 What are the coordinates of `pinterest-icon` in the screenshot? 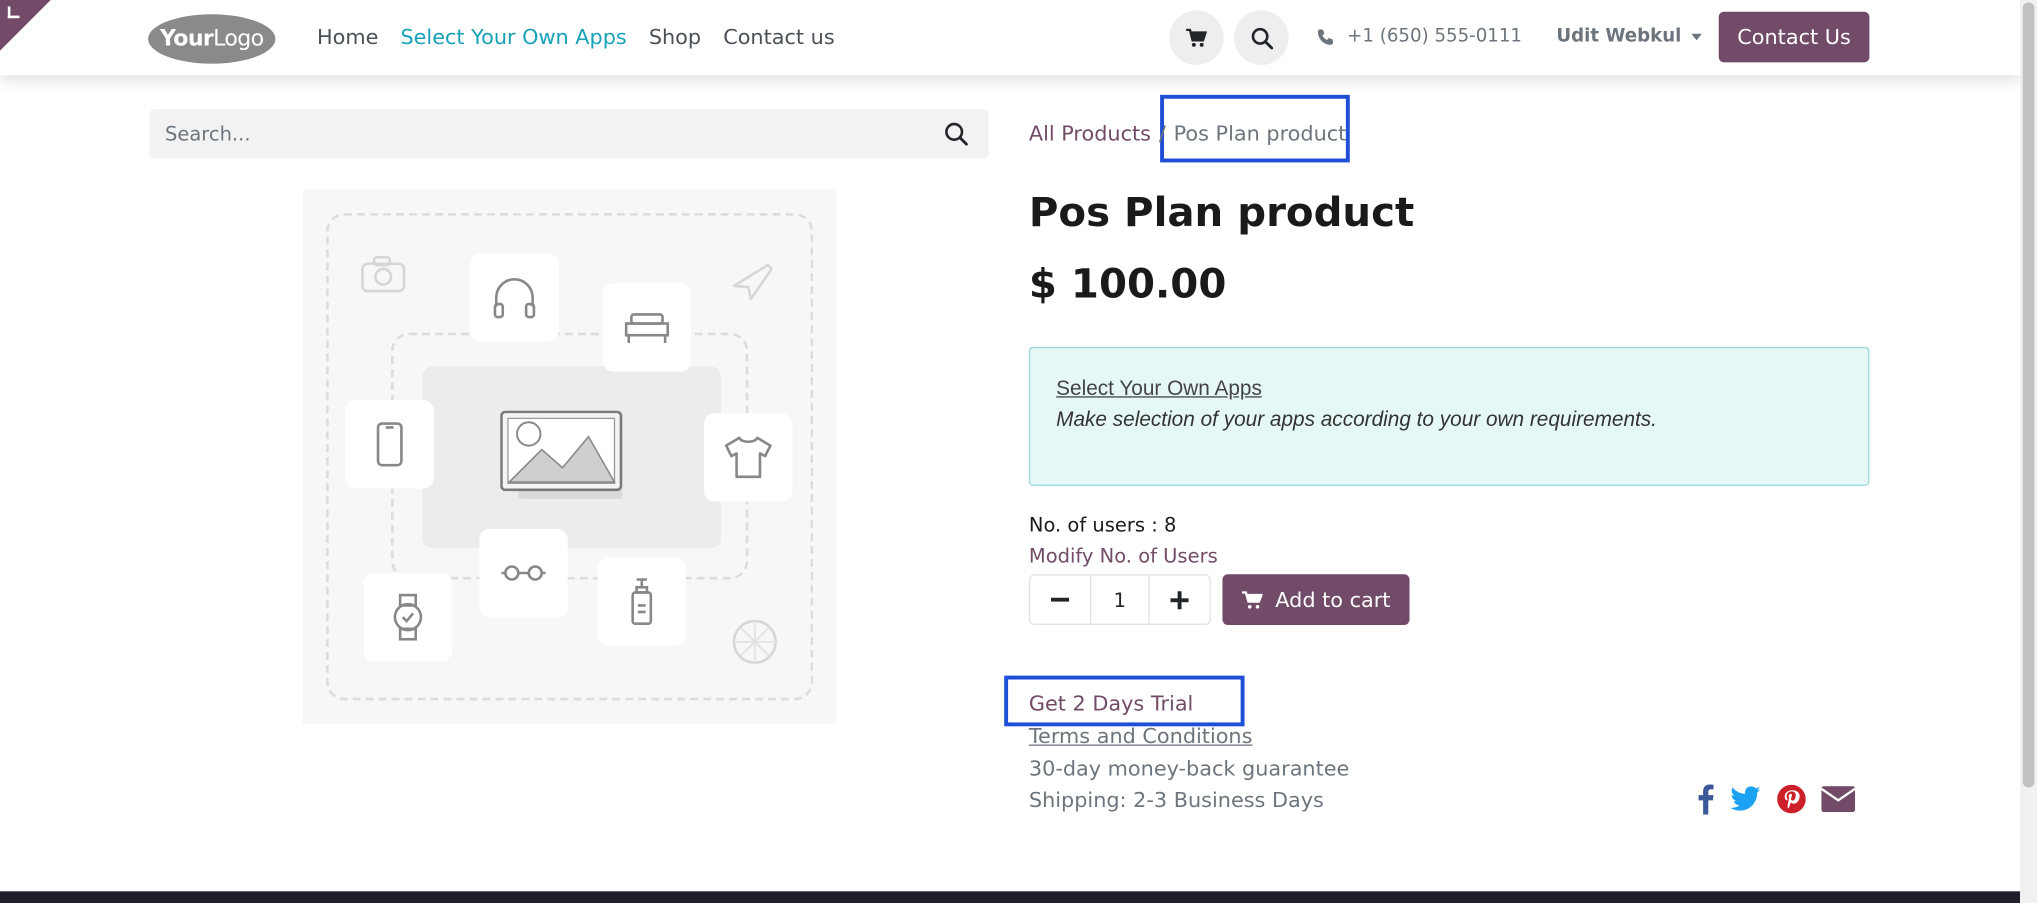 It's located at (1791, 799).